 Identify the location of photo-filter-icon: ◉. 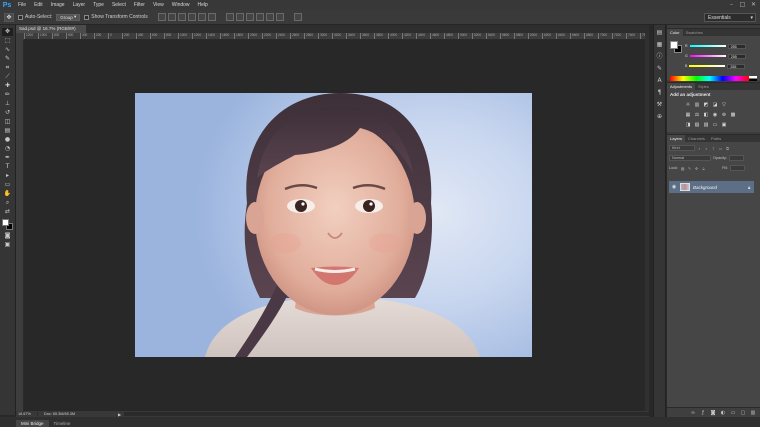
(715, 115).